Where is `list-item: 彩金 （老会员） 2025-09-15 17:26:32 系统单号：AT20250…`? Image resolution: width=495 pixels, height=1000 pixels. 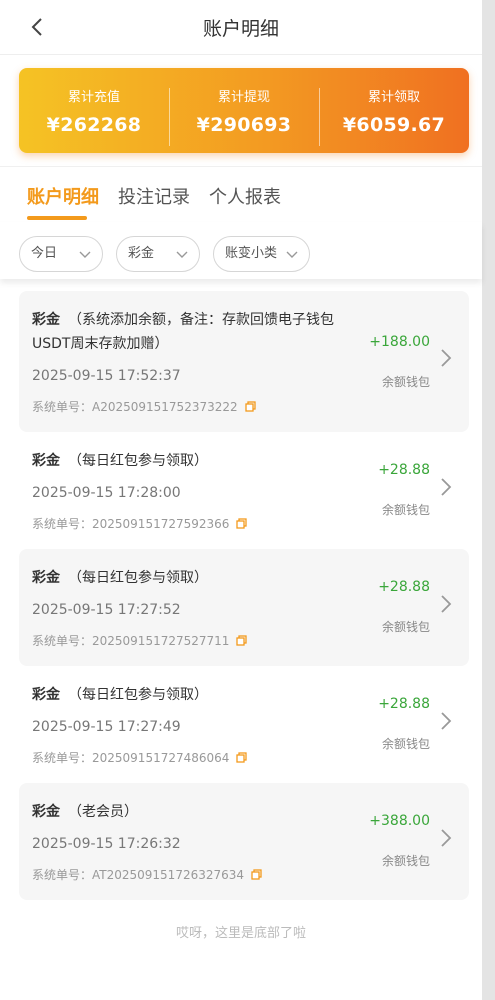
list-item: 彩金 （老会员） 2025-09-15 17:26:32 系统单号：AT20250… is located at coordinates (244, 841).